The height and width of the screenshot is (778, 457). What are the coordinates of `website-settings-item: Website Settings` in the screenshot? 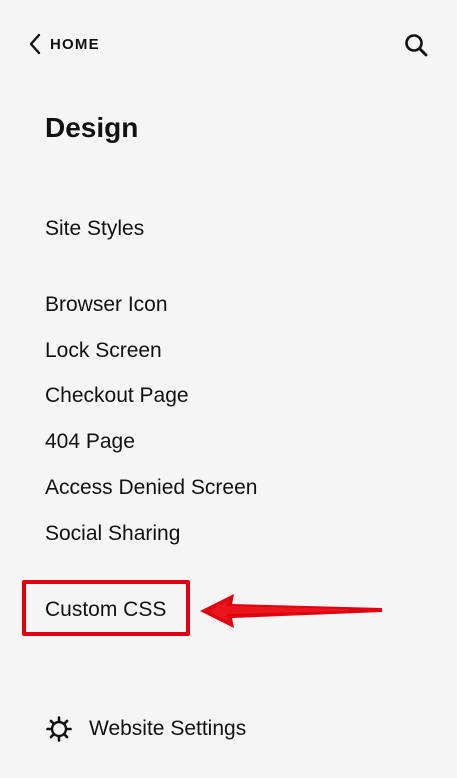 It's located at (146, 729).